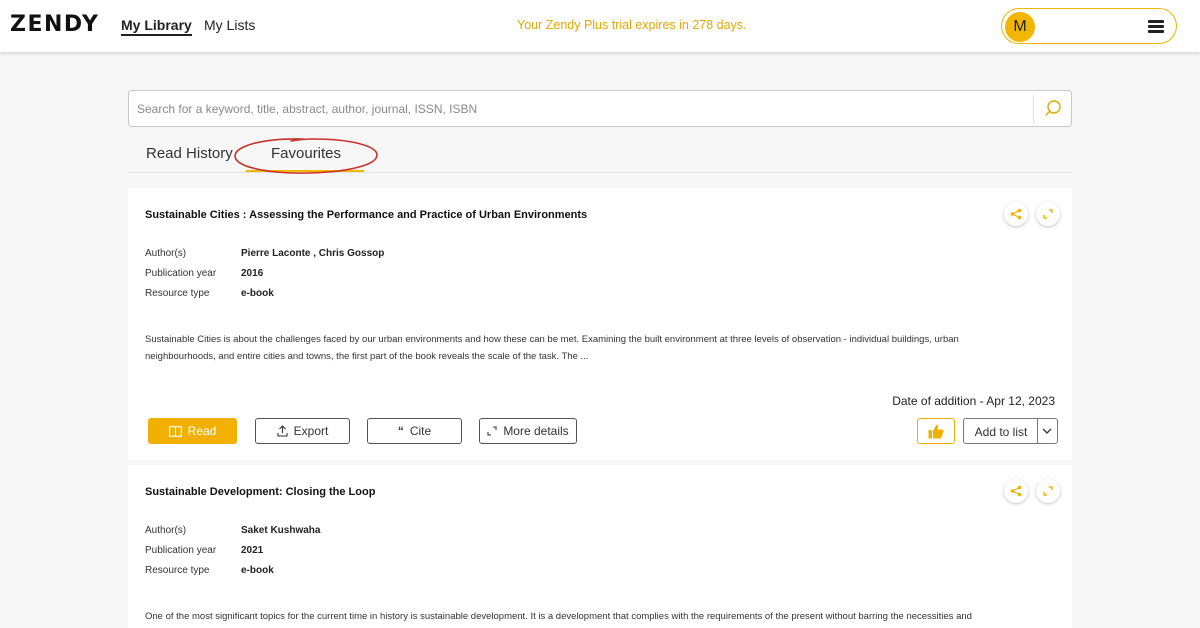 The height and width of the screenshot is (628, 1200). Describe the element at coordinates (536, 431) in the screenshot. I see `more-details-label: More details` at that location.